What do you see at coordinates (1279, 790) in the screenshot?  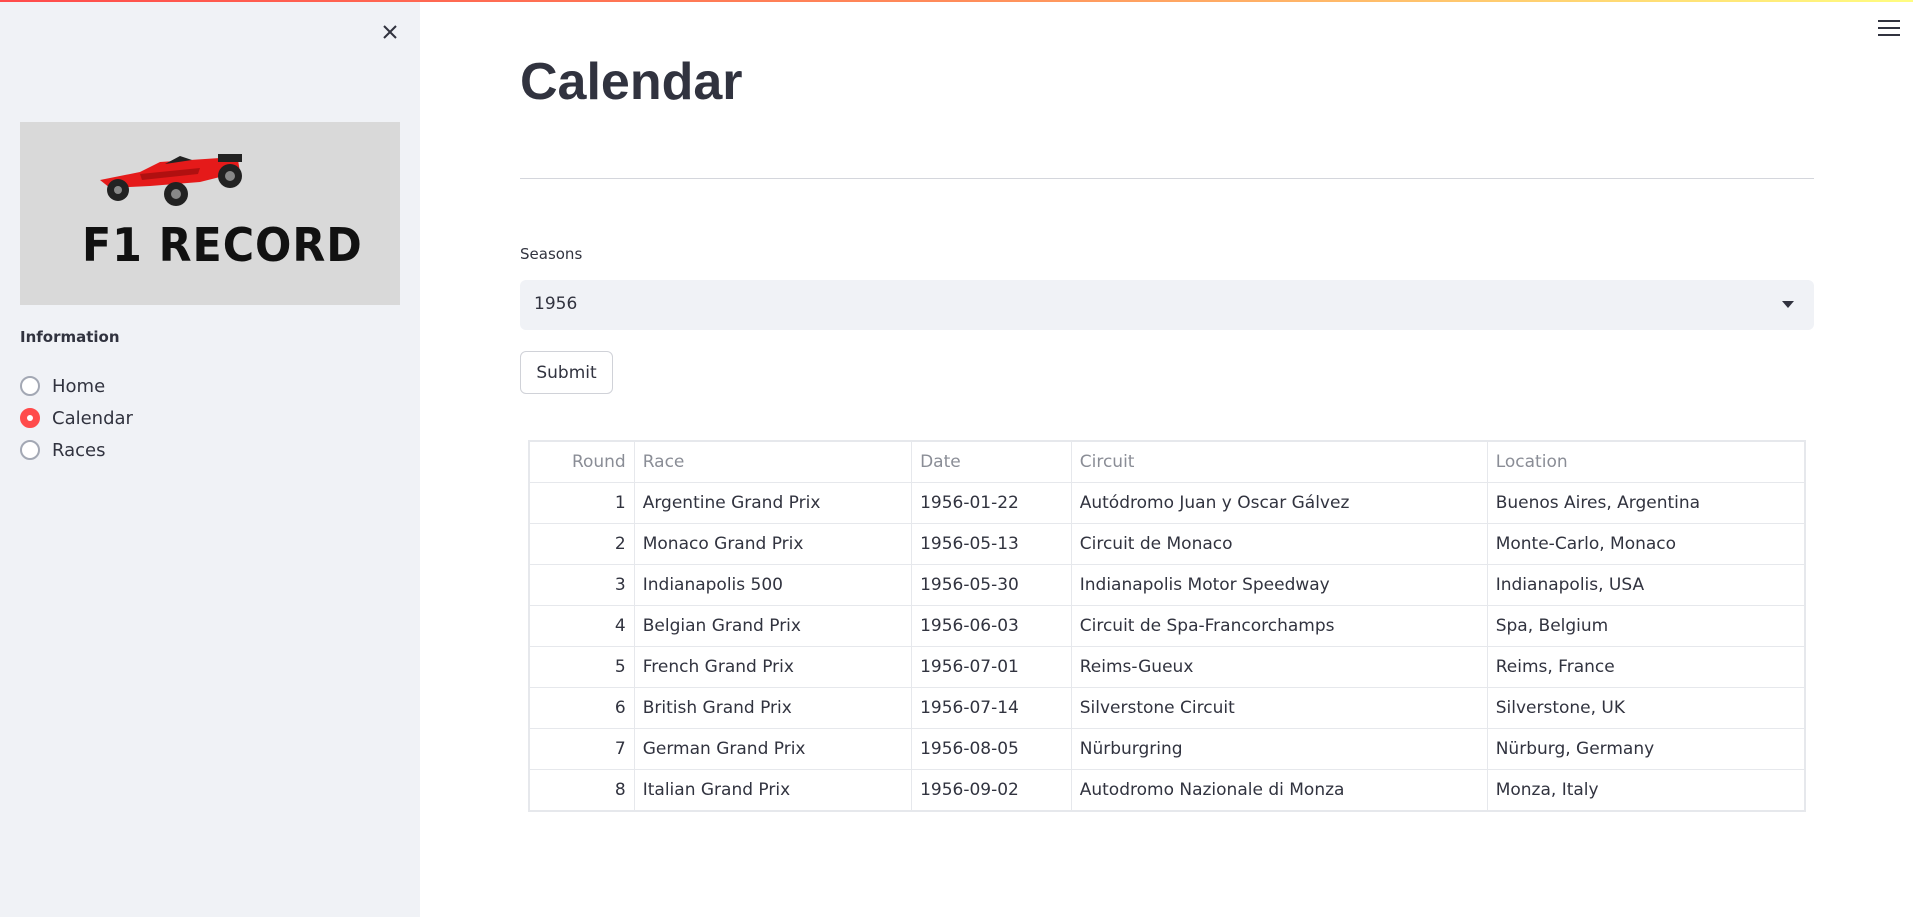 I see `cell-circuit: Autodromo Nazionale di Monza` at bounding box center [1279, 790].